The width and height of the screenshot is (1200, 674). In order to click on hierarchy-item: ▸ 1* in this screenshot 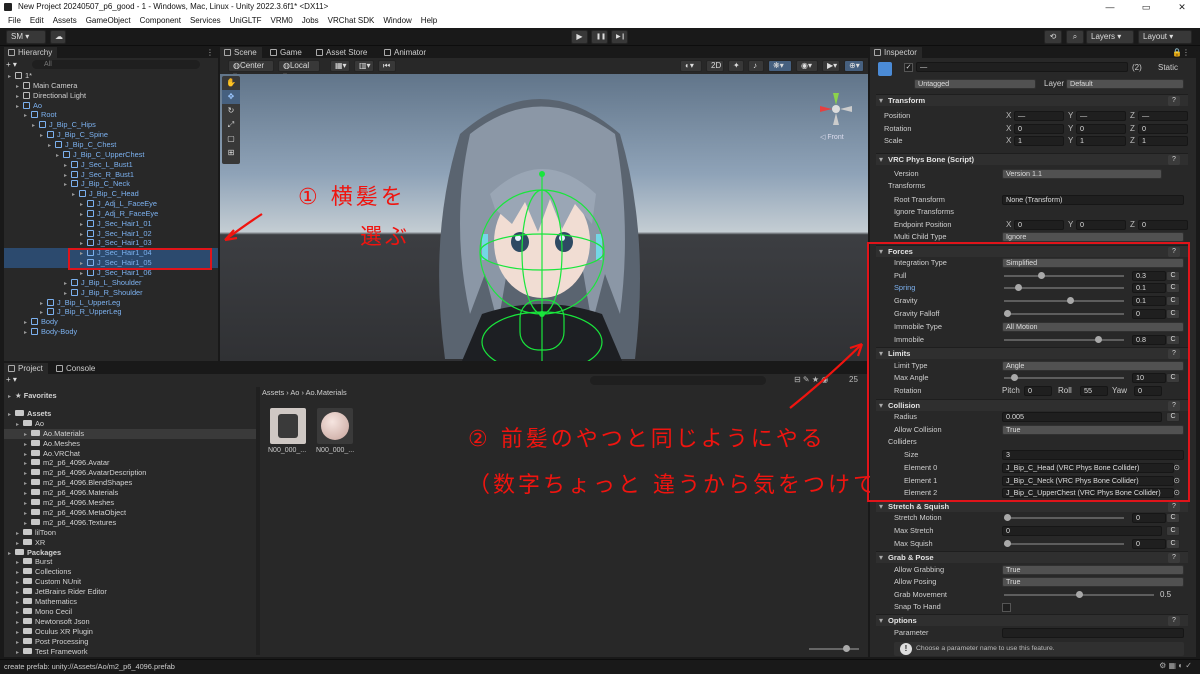, I will do `click(111, 76)`.